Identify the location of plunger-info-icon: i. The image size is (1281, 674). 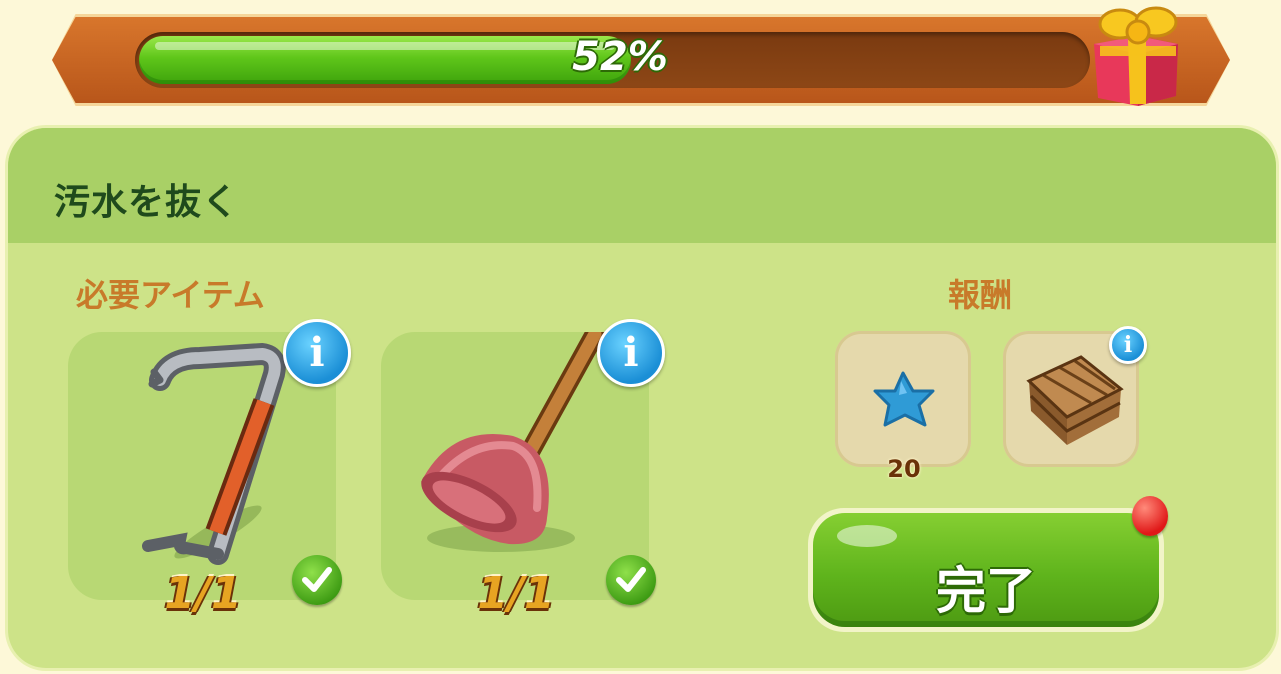
(631, 353).